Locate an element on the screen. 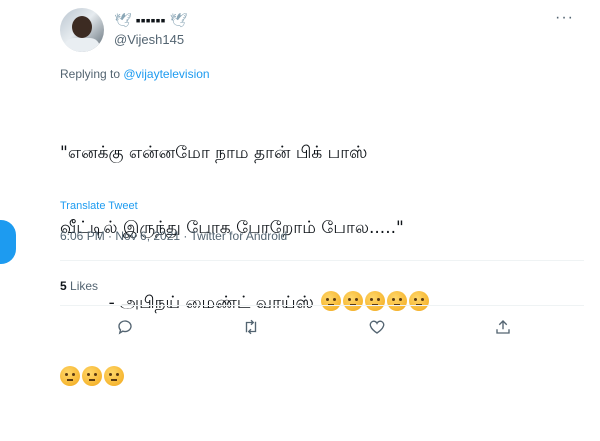 The width and height of the screenshot is (600, 441). tweet-text-line: "எனக்கு என்னமோ நாம தான் பிக் பாஸ் is located at coordinates (214, 153).